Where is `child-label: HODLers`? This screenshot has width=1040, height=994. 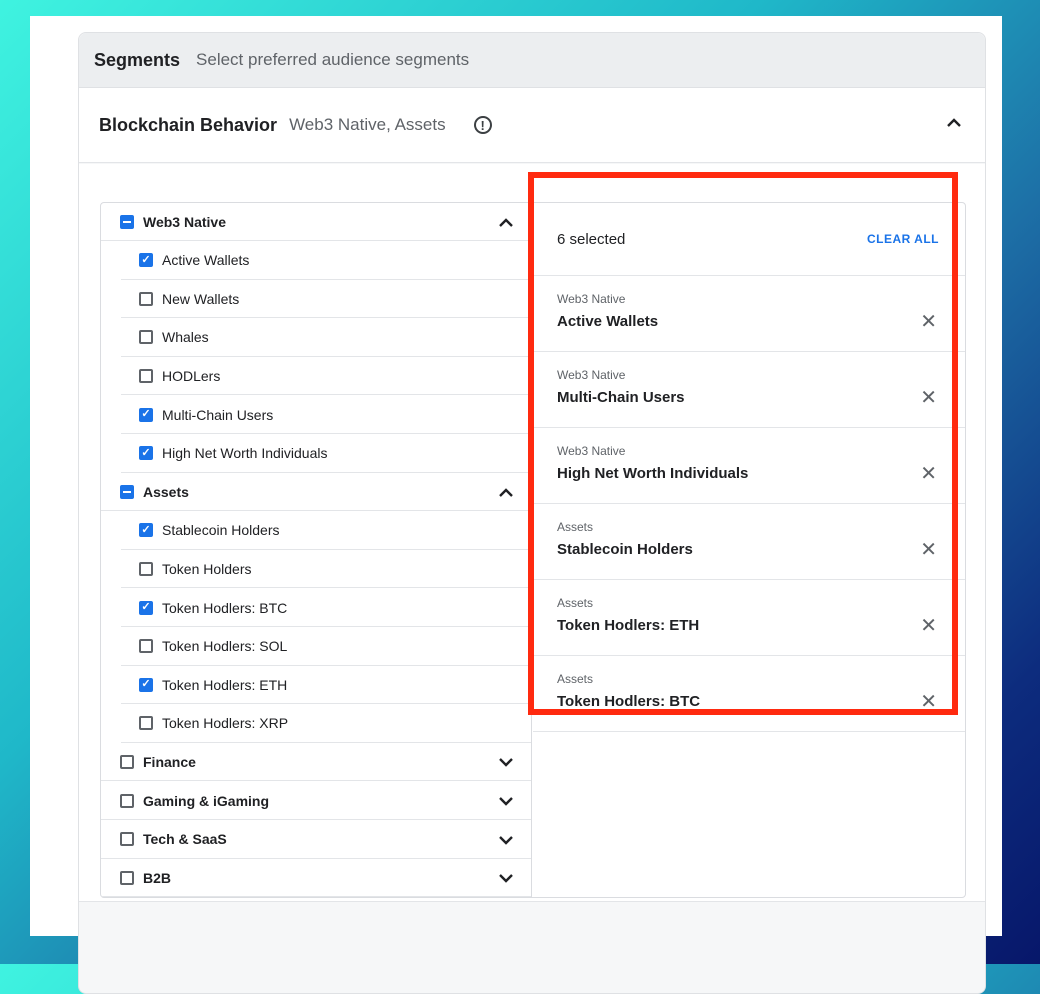 child-label: HODLers is located at coordinates (191, 375).